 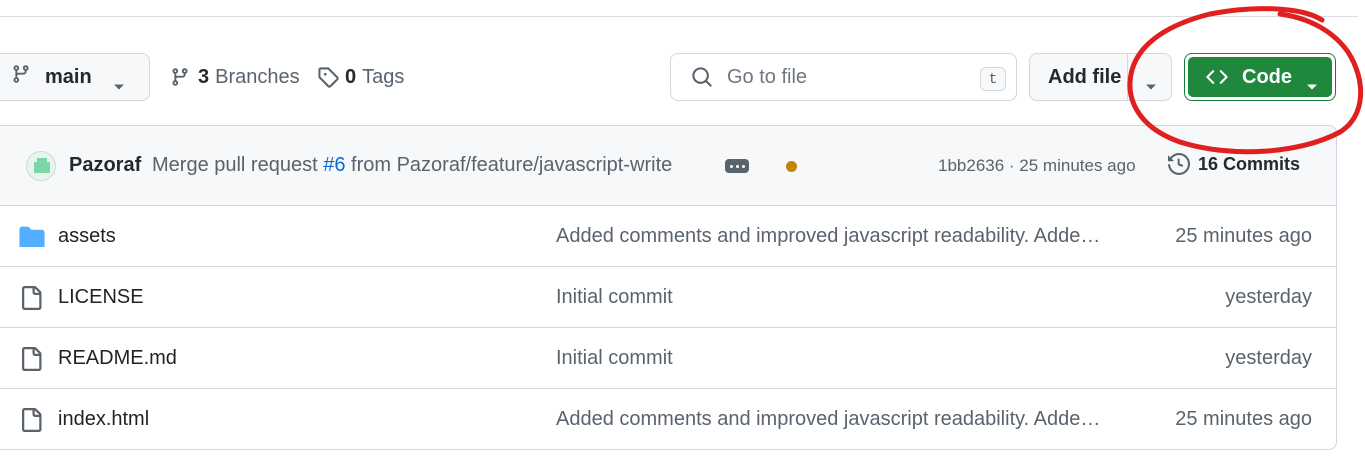 What do you see at coordinates (383, 76) in the screenshot?
I see `tags-label: Tags` at bounding box center [383, 76].